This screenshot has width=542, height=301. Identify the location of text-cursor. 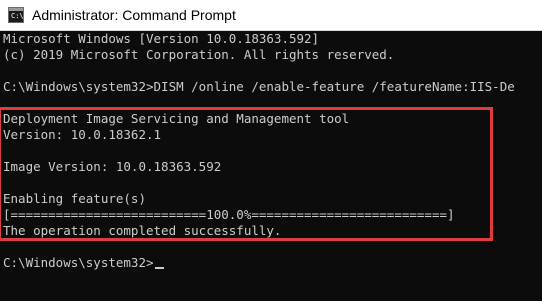
(159, 268).